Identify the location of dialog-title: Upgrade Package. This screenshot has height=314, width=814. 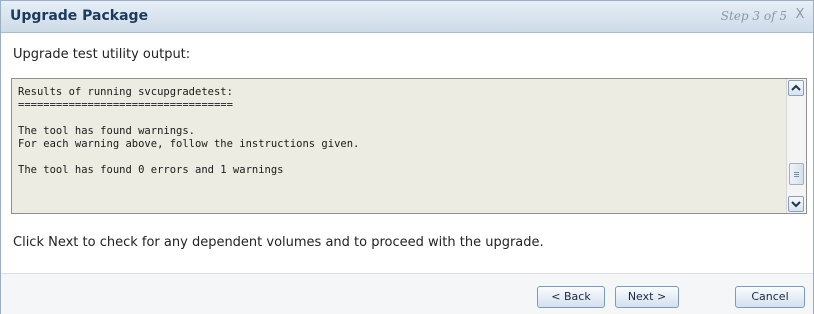
(79, 16).